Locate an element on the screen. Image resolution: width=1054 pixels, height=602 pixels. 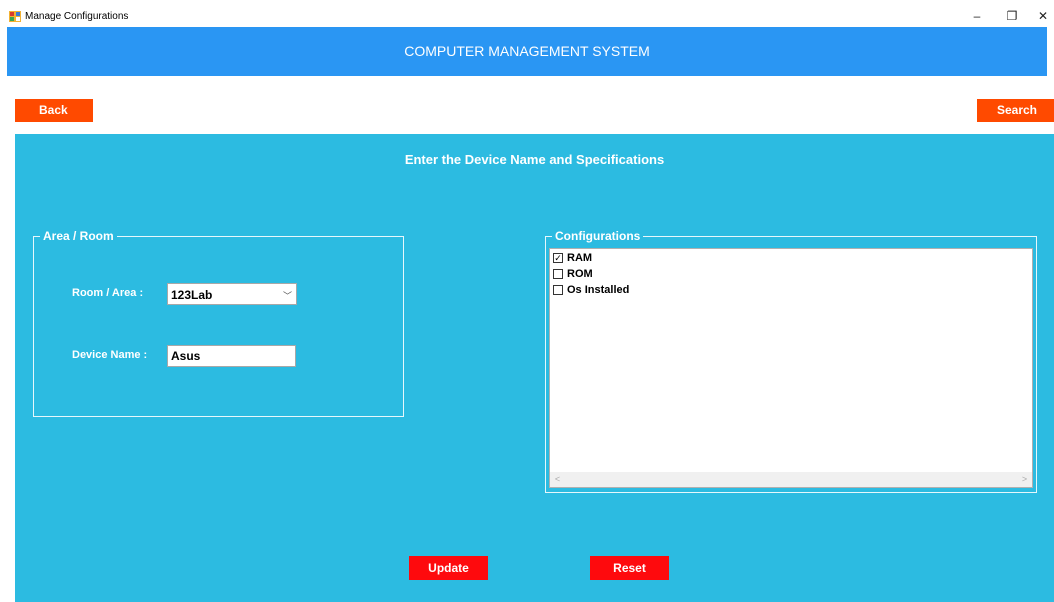
search-button: Search is located at coordinates (1015, 110).